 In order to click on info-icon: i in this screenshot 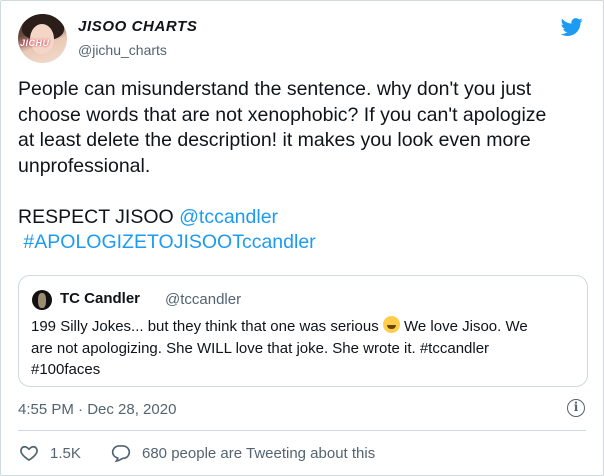, I will do `click(576, 408)`.